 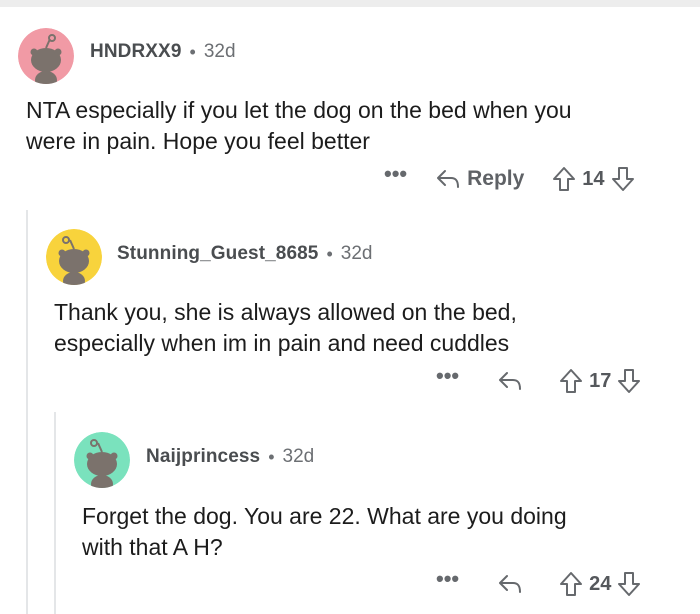 I want to click on comment-actions: ••• 17, so click(x=538, y=380).